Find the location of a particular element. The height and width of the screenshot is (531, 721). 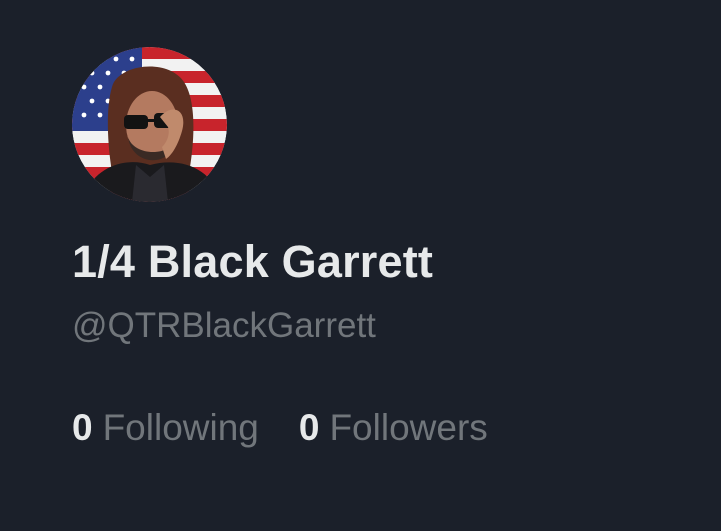

profile-stats: 0 Following 0 Followers is located at coordinates (300, 428).